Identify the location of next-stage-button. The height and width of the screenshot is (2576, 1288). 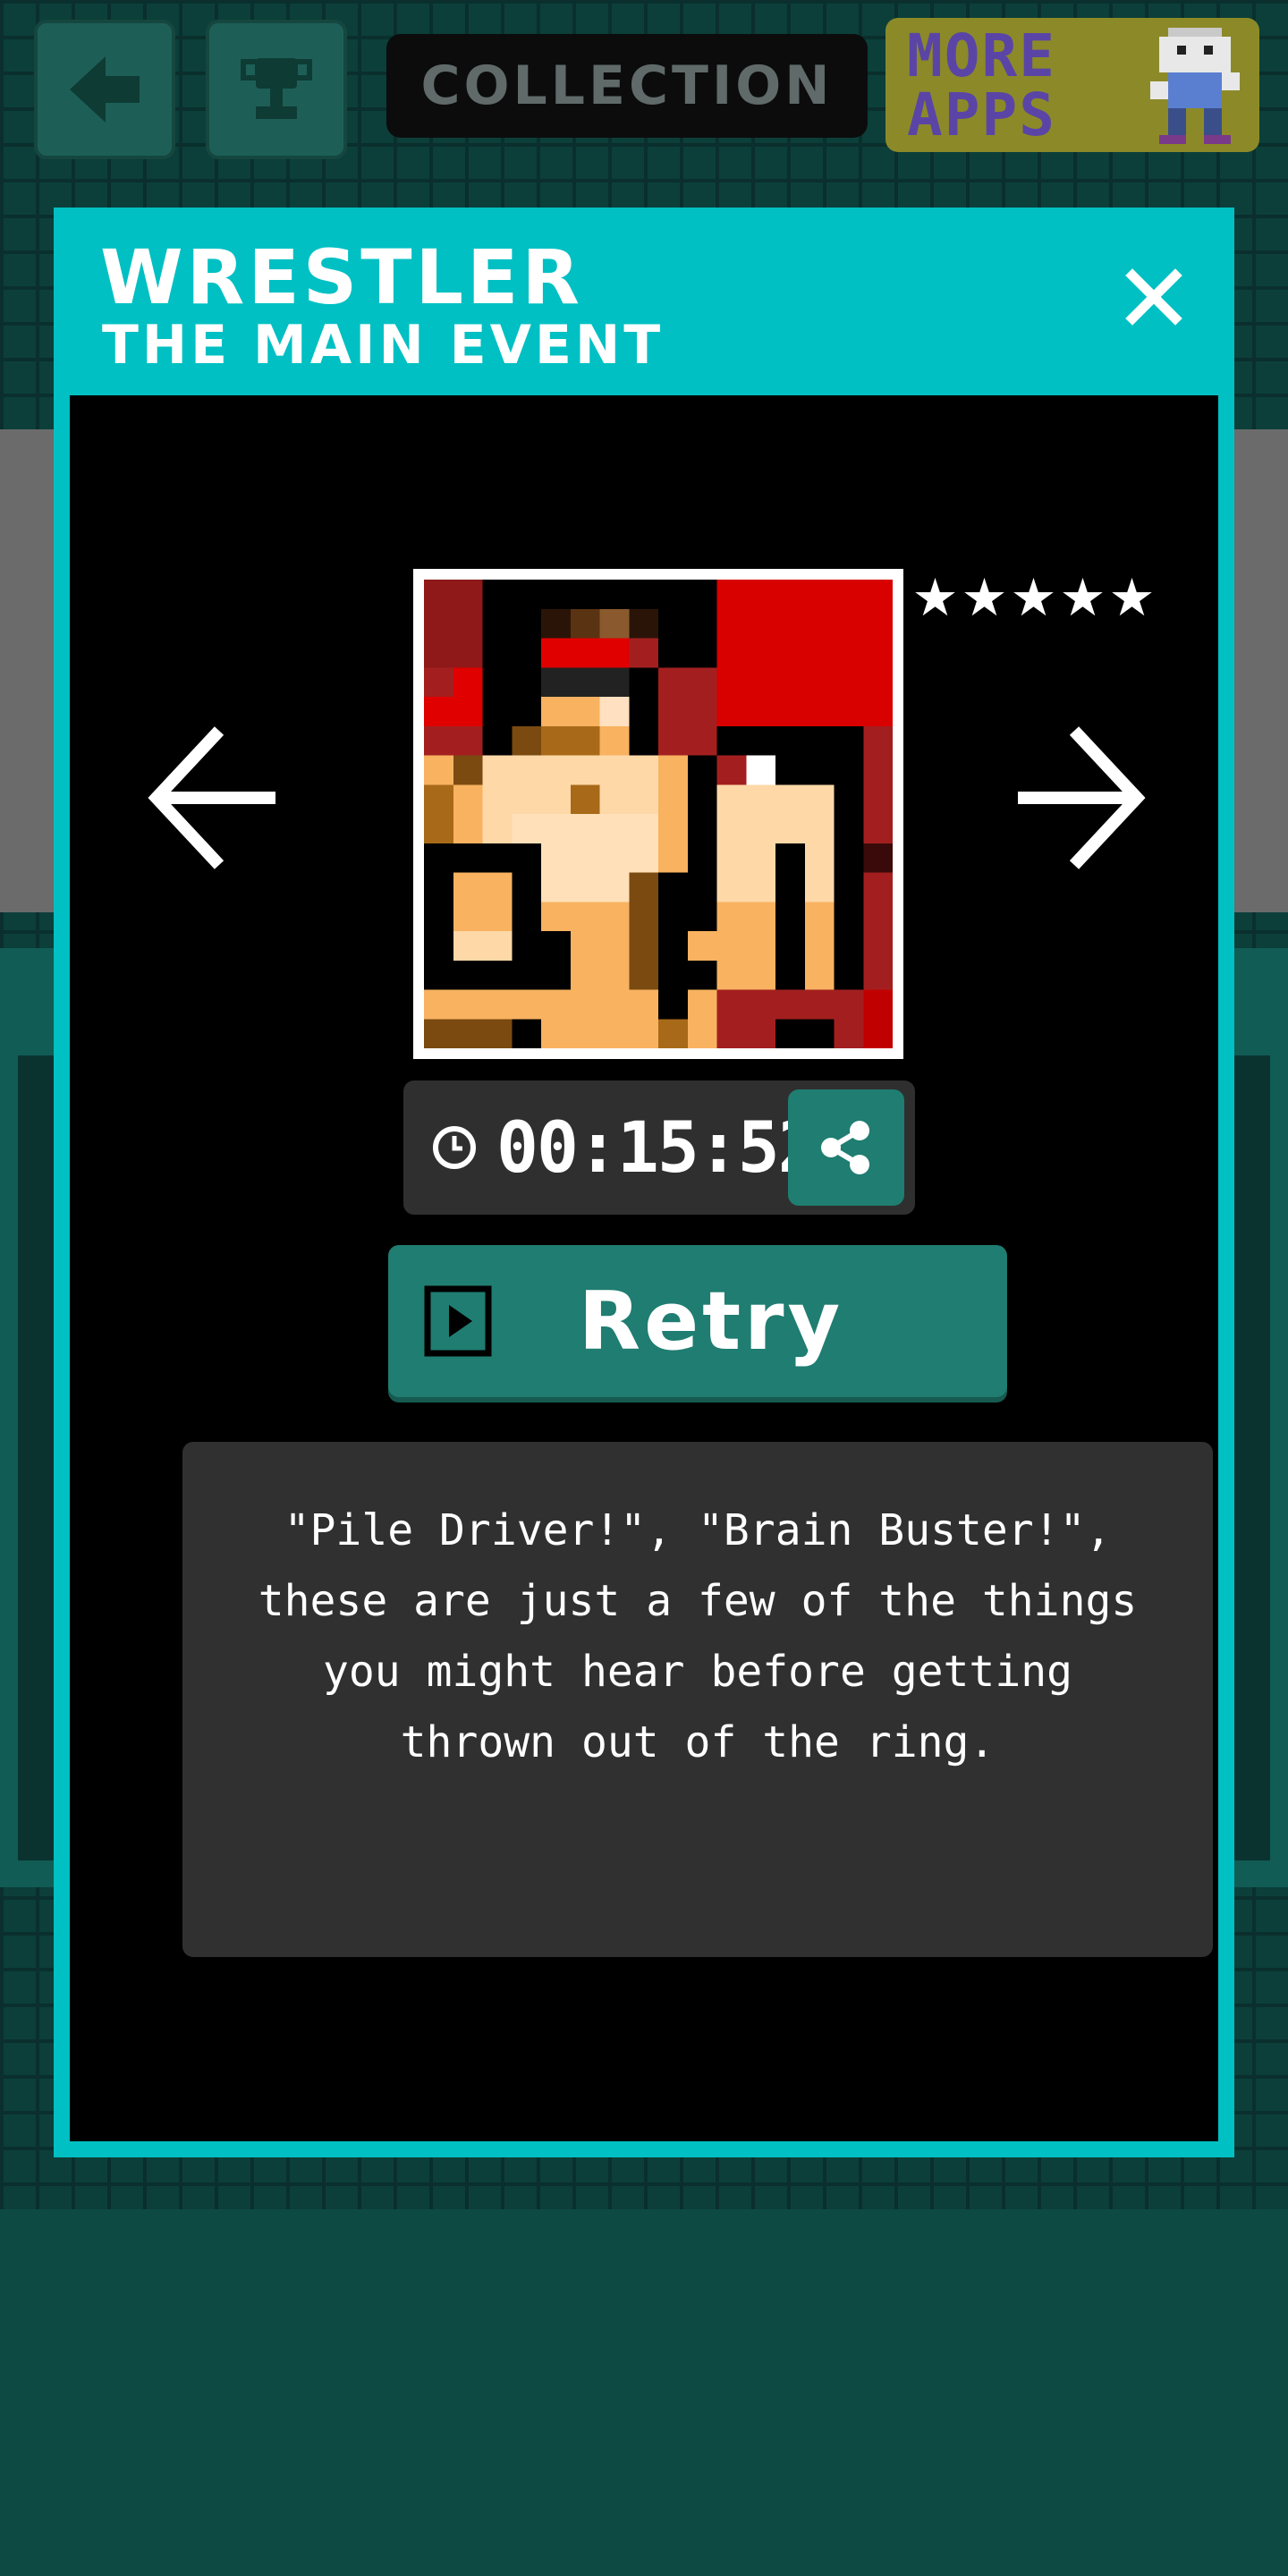
(1080, 797).